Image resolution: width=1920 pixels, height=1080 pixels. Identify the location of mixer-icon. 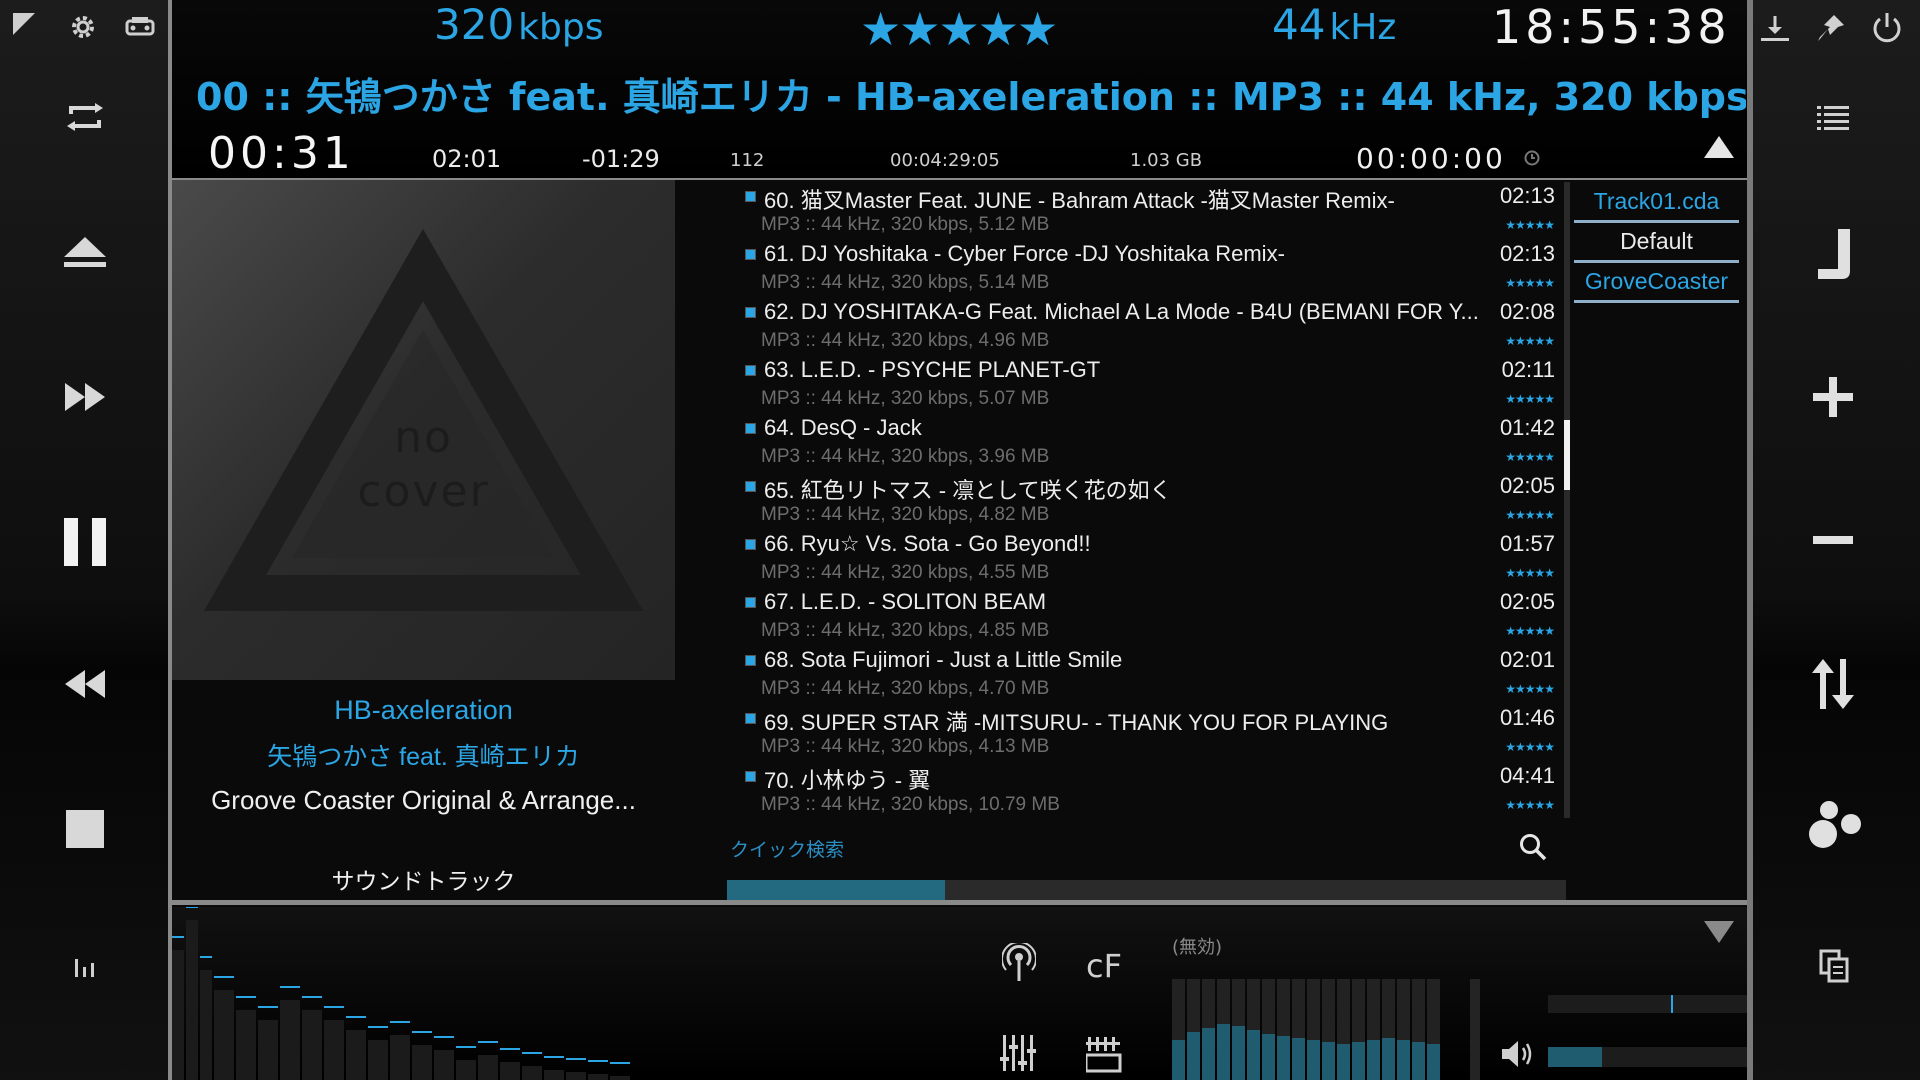
(1018, 1055).